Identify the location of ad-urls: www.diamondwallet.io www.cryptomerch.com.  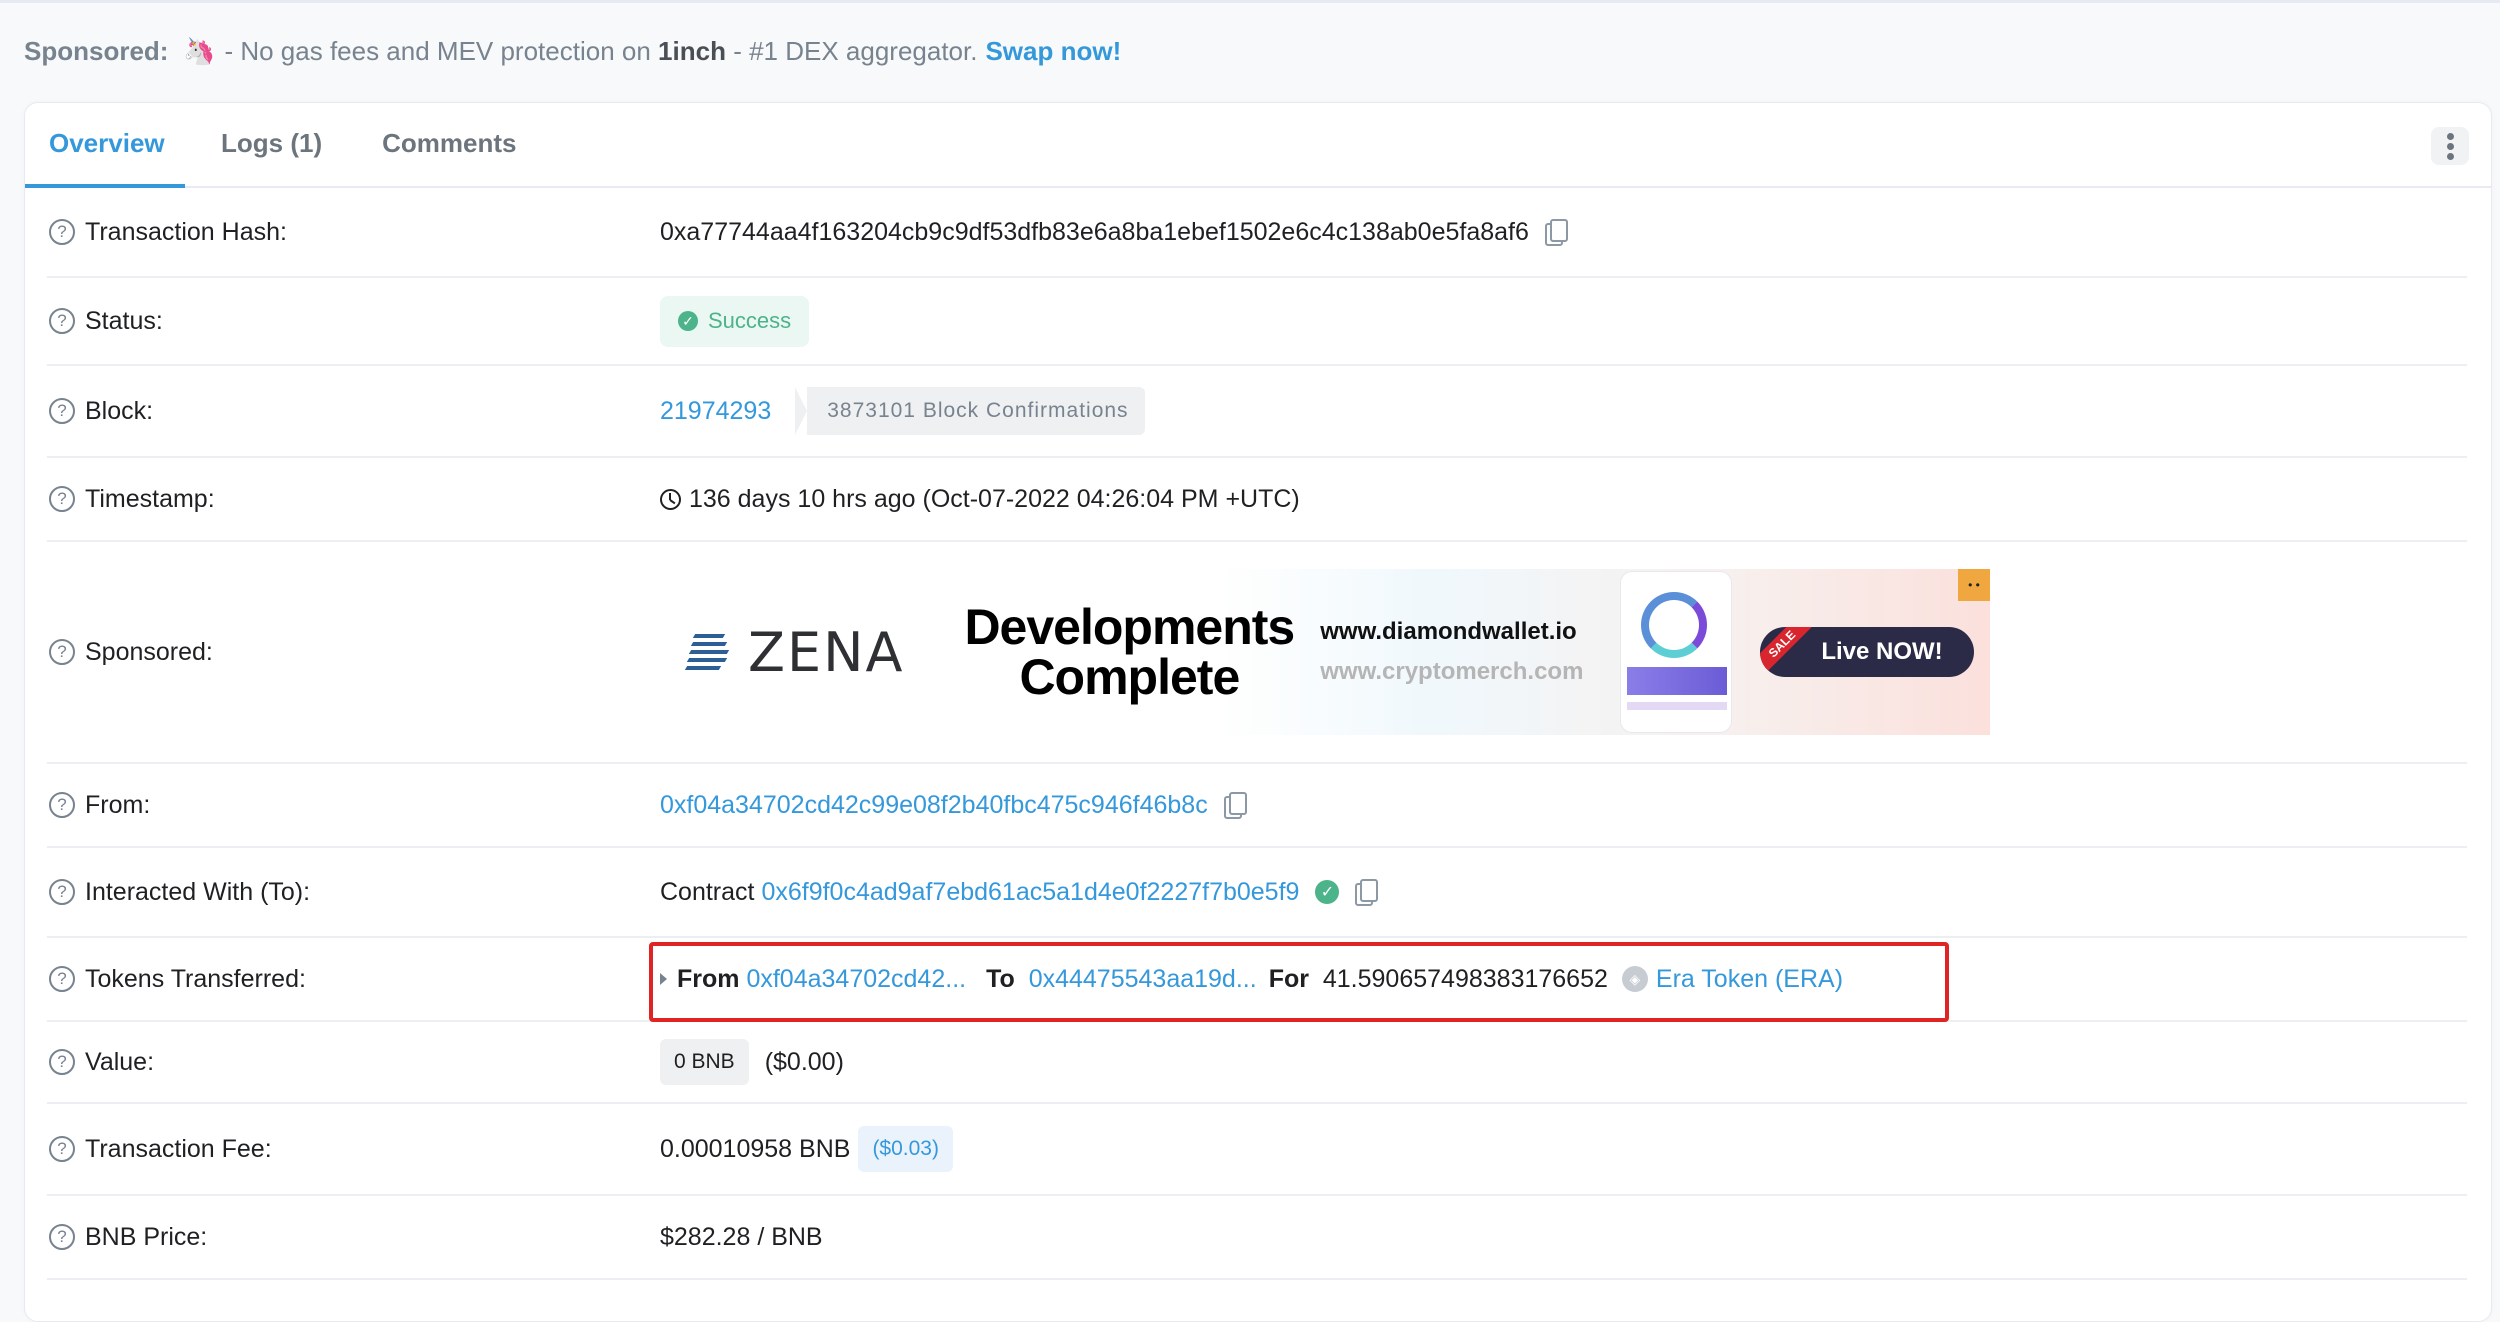
(1451, 652).